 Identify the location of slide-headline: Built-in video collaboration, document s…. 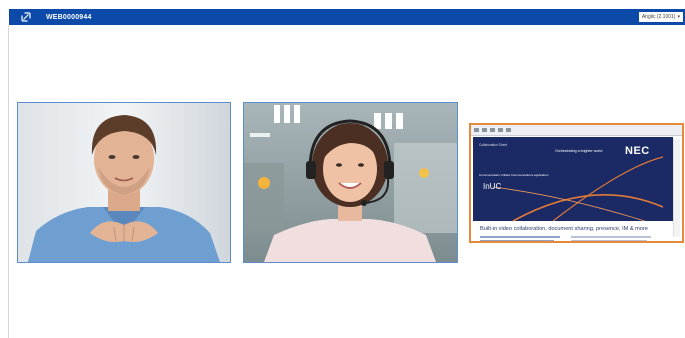
(564, 229).